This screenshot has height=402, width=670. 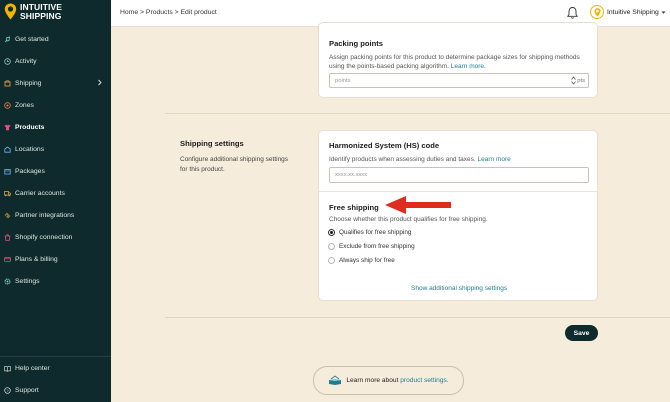 I want to click on sidebar-item-label: Help center, so click(x=32, y=368).